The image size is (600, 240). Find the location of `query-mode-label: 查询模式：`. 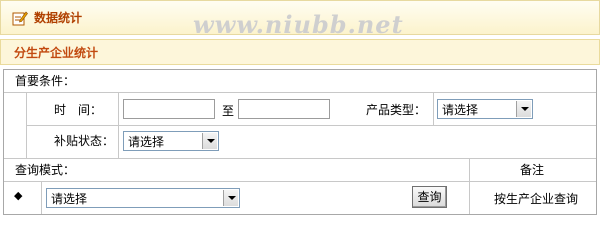

query-mode-label: 查询模式： is located at coordinates (45, 170).